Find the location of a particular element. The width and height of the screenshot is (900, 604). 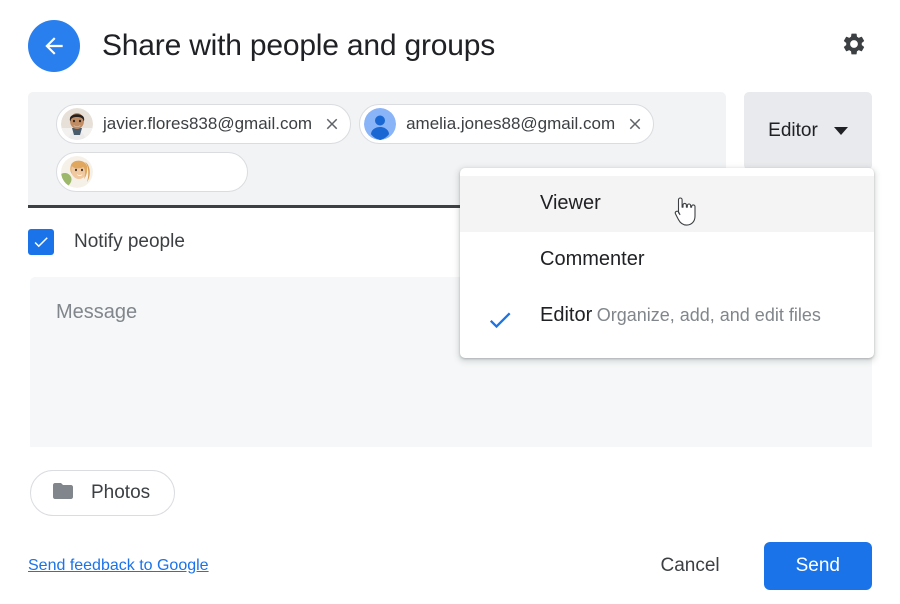

recipient-email: javier.flores838@gmail.com is located at coordinates (208, 123).